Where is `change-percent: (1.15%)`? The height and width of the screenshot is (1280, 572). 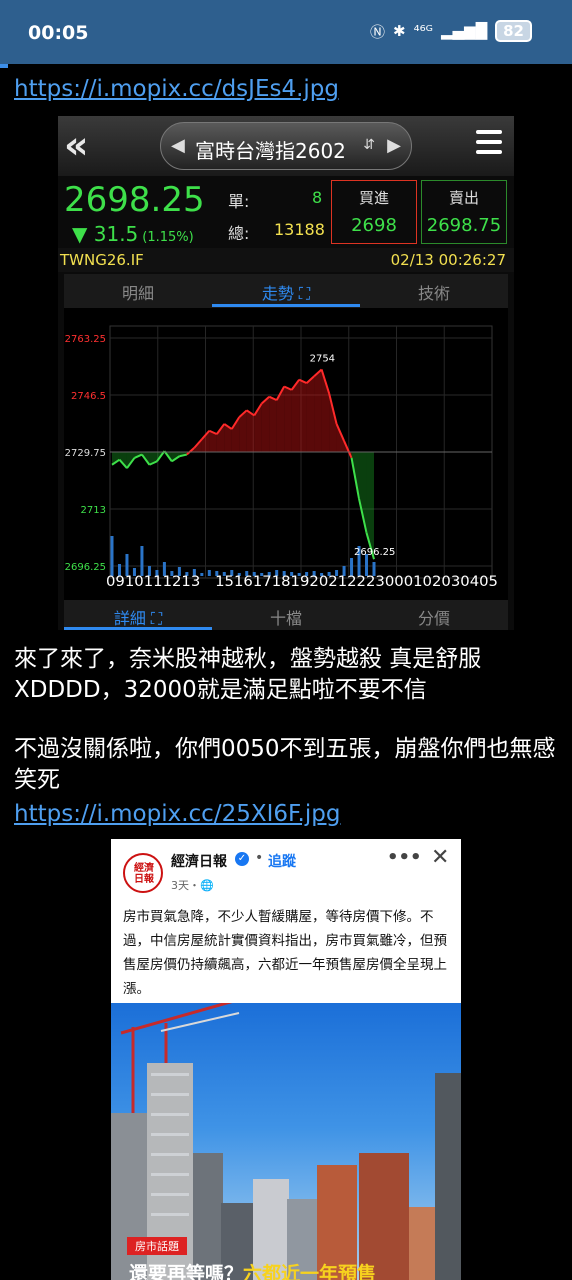
change-percent: (1.15%) is located at coordinates (168, 237).